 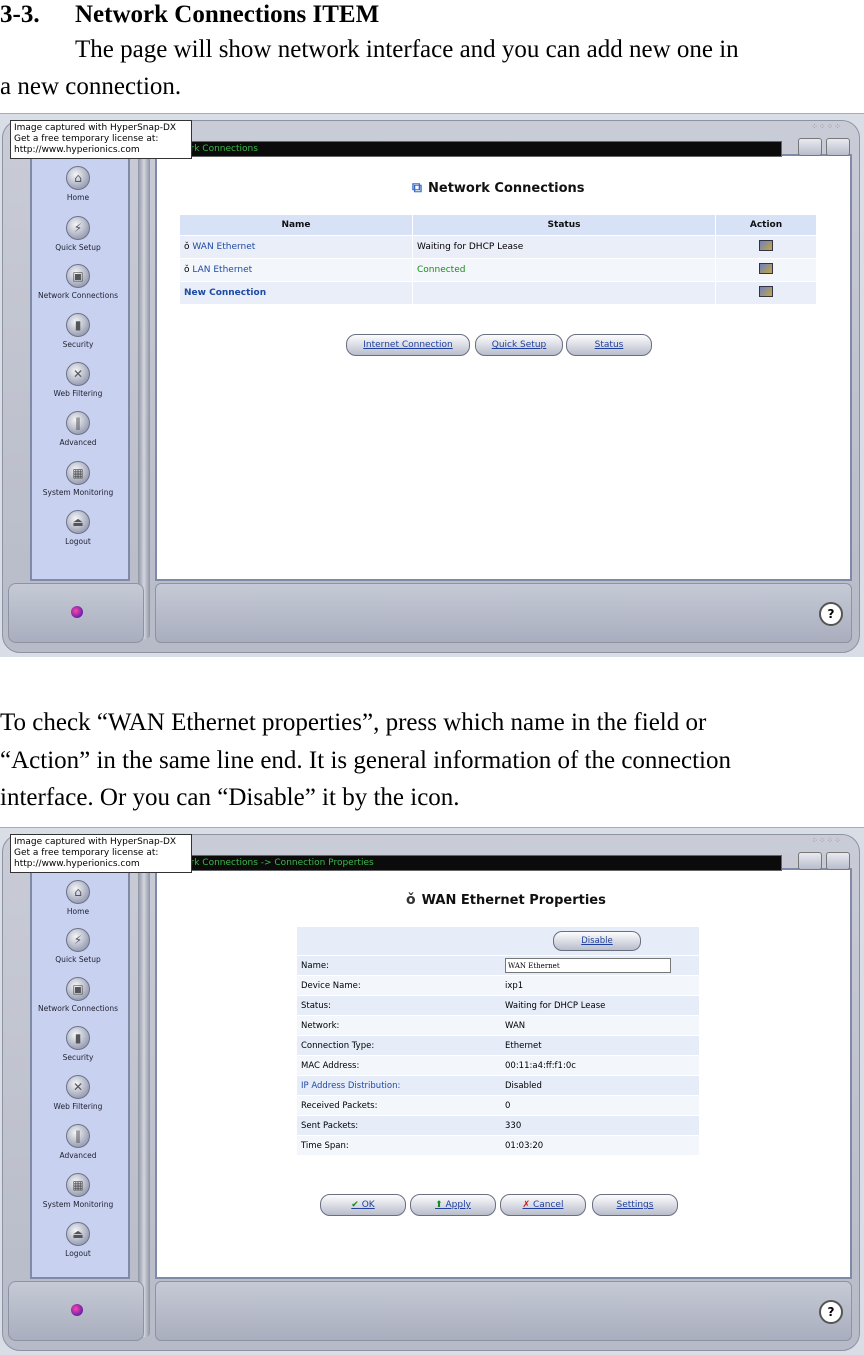 I want to click on name-input, so click(x=588, y=965).